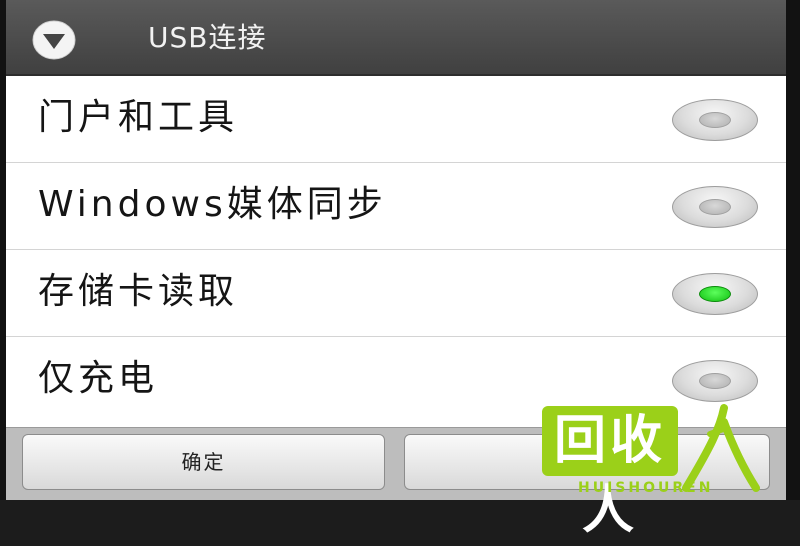  I want to click on watermark-logo: 回收人 HUISHOUREN, so click(650, 471).